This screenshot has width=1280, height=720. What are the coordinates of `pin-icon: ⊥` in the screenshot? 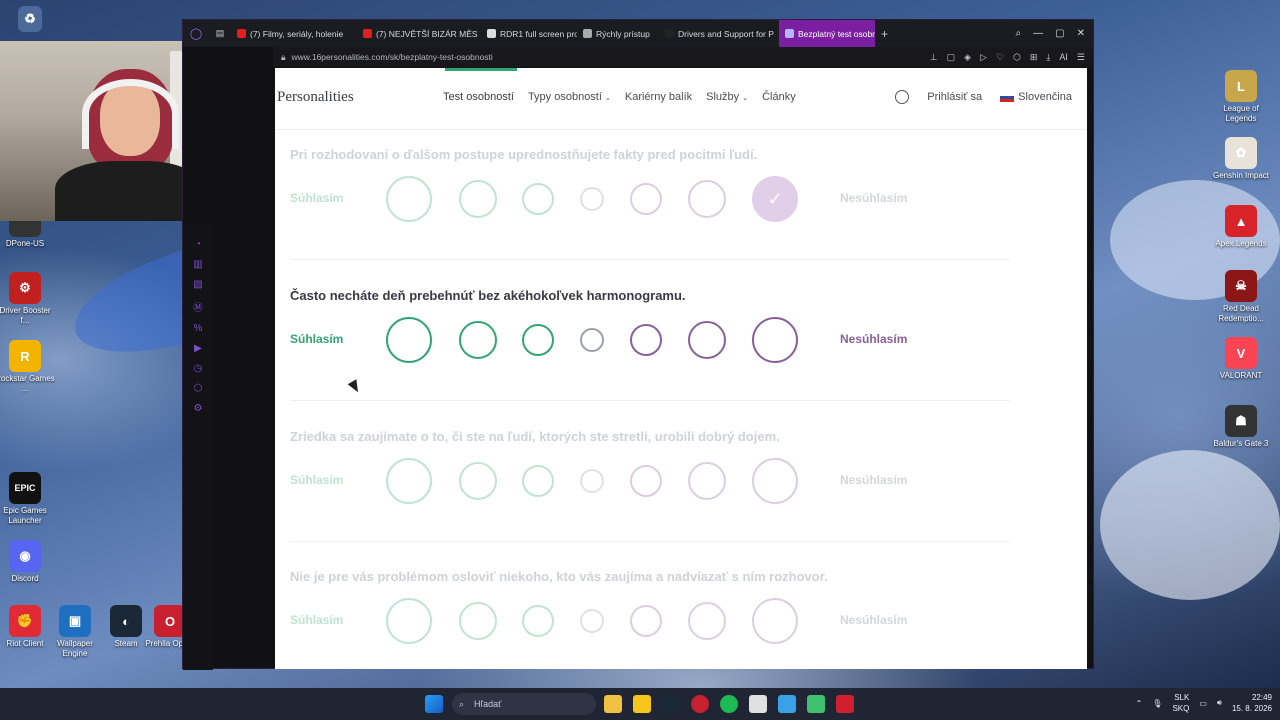 It's located at (934, 57).